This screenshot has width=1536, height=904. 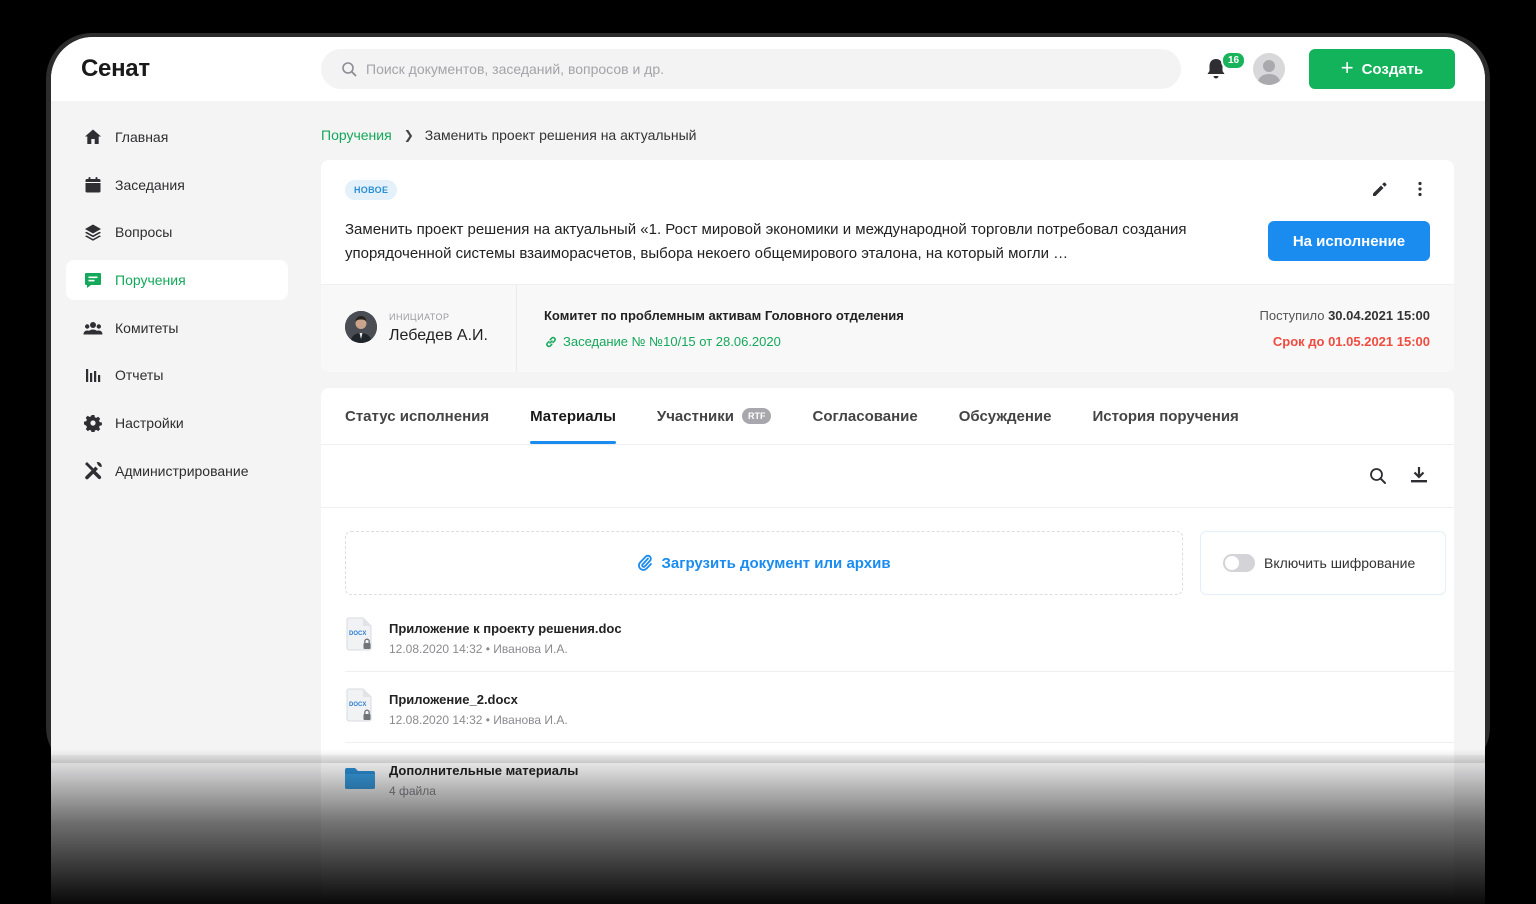 I want to click on gear-icon, so click(x=93, y=423).